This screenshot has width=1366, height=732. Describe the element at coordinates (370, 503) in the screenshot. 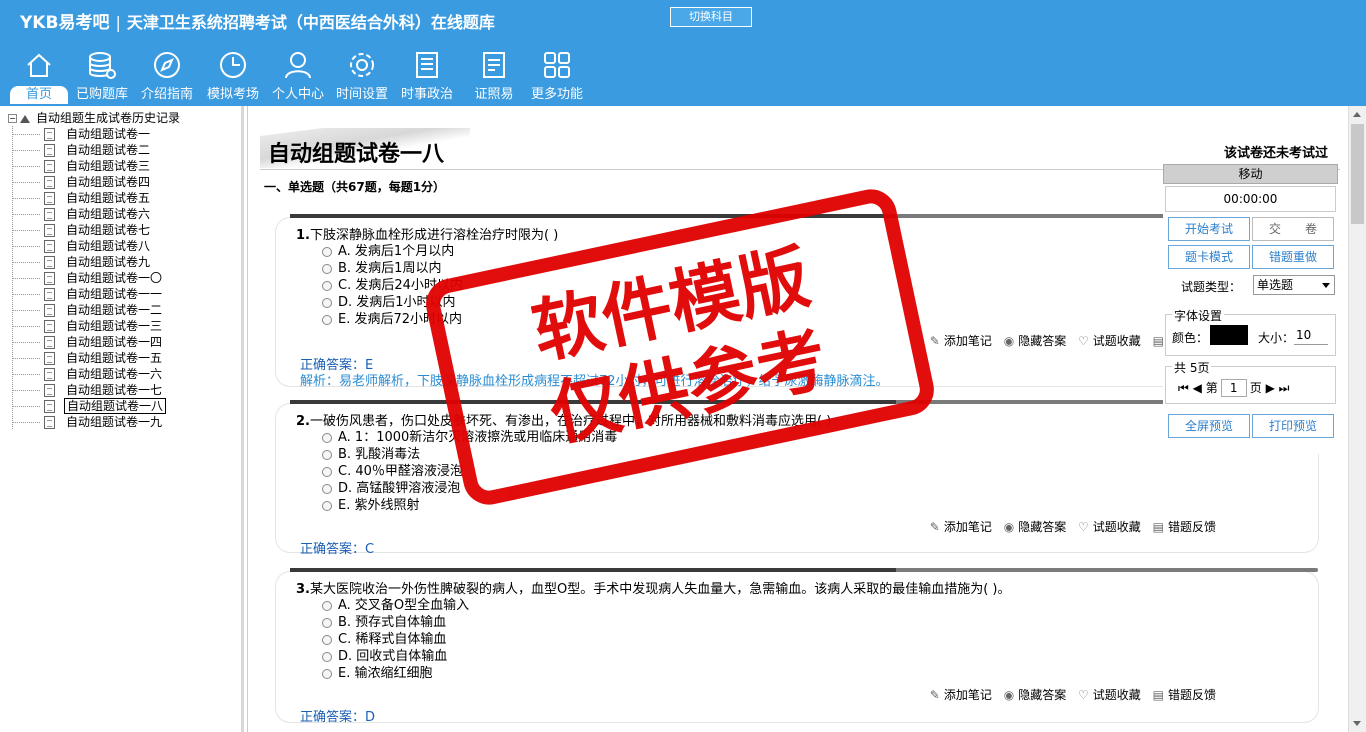

I see `option-e: E. 紫外线照射` at that location.